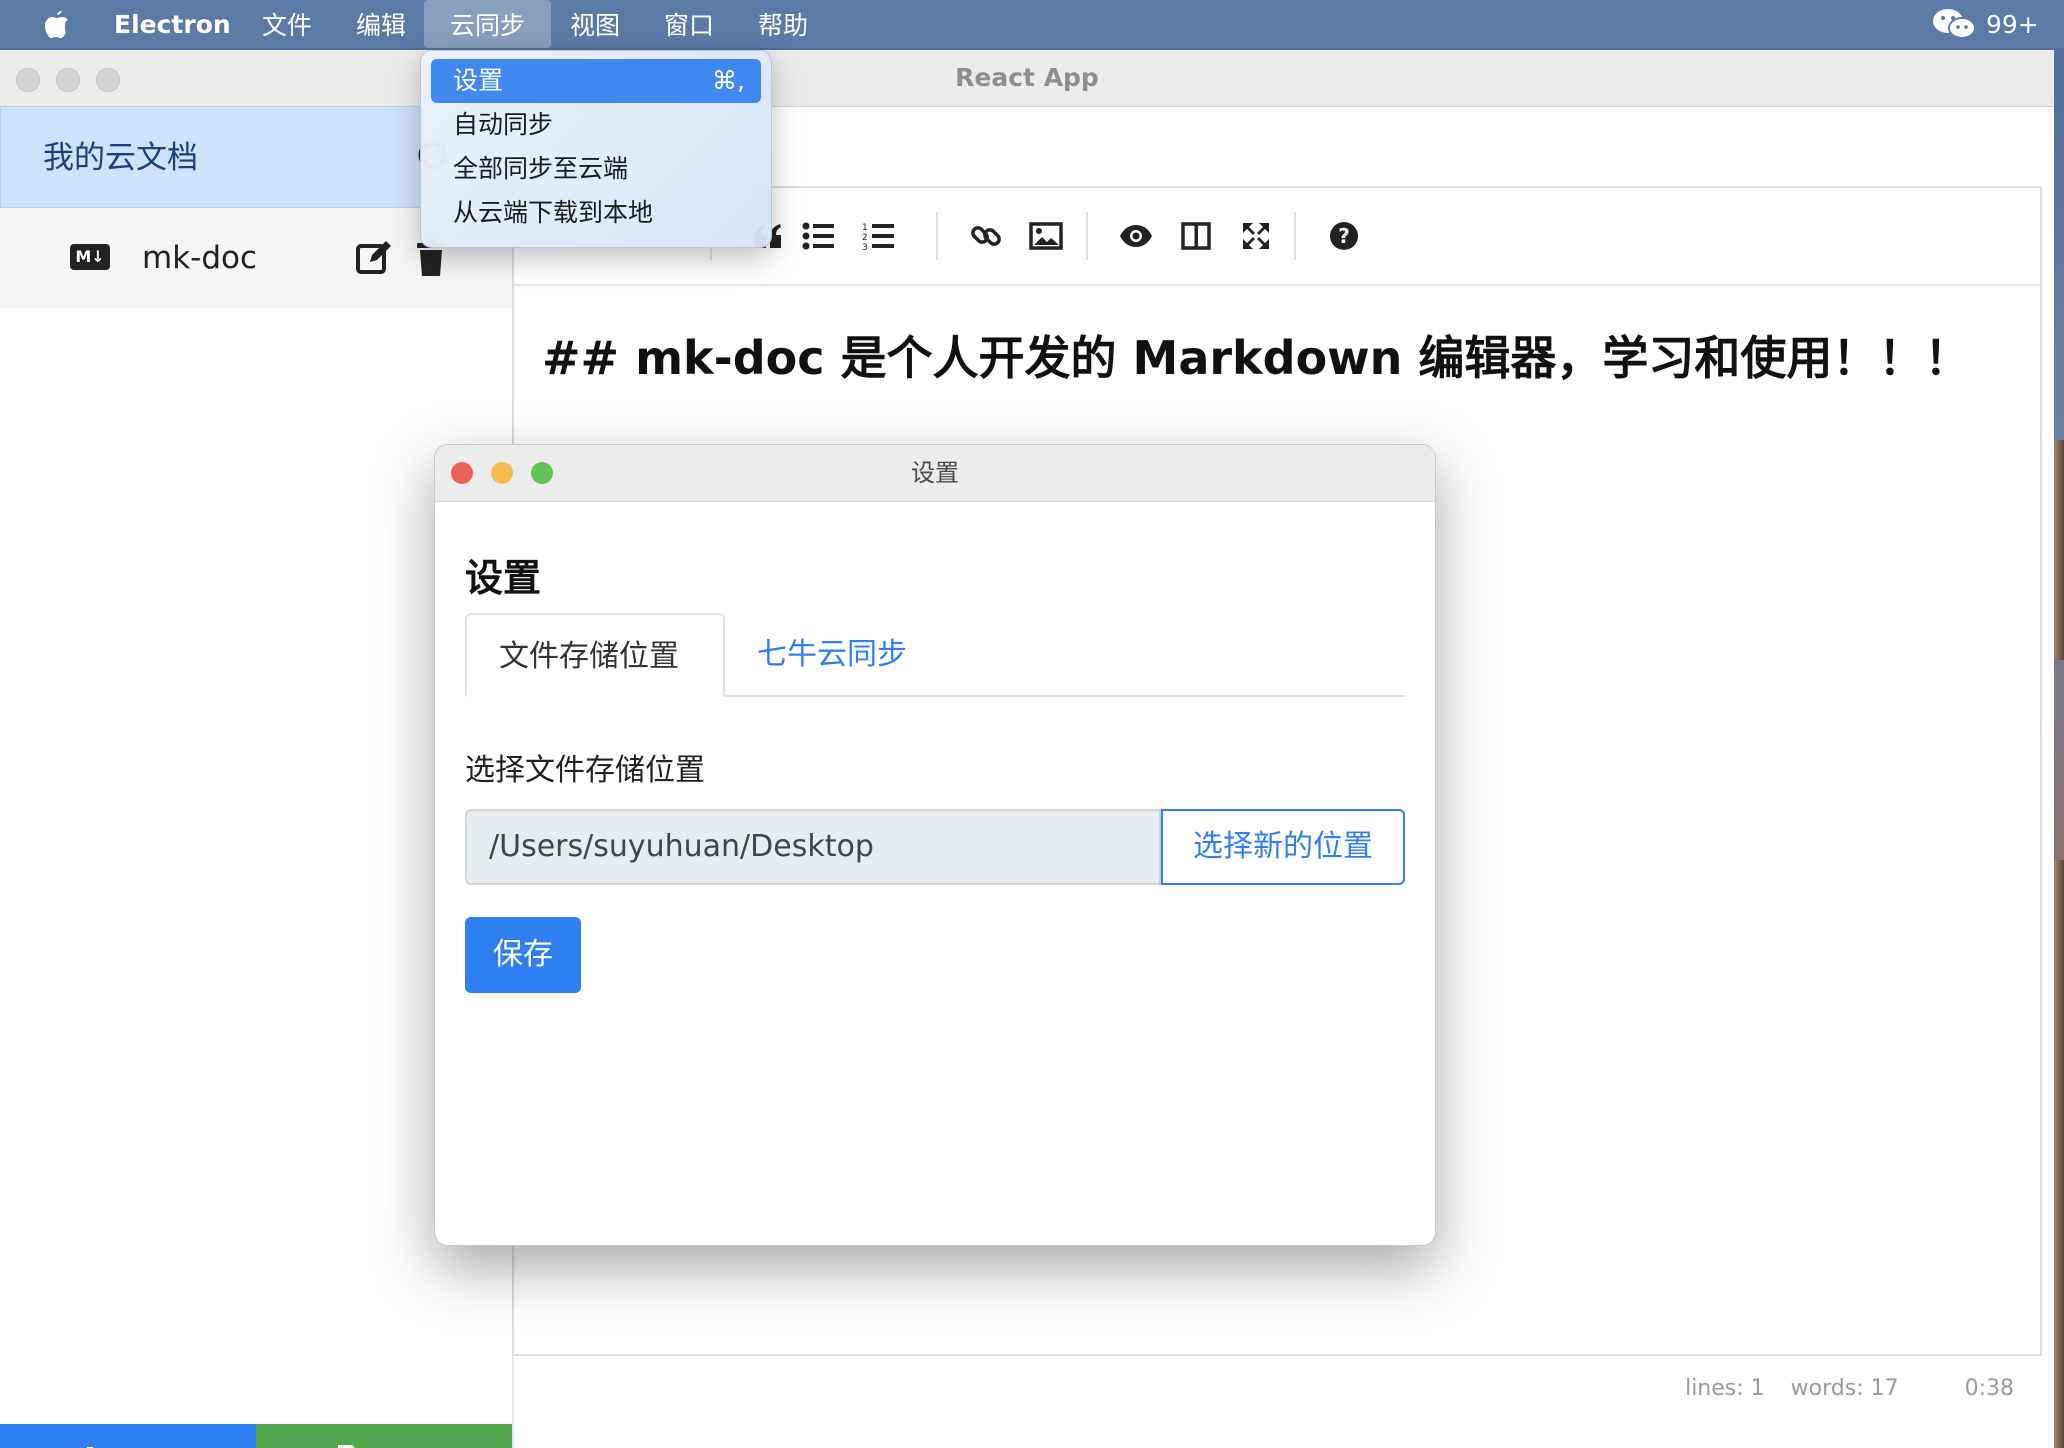  What do you see at coordinates (865, 238) in the screenshot?
I see `svg-text: 2` at bounding box center [865, 238].